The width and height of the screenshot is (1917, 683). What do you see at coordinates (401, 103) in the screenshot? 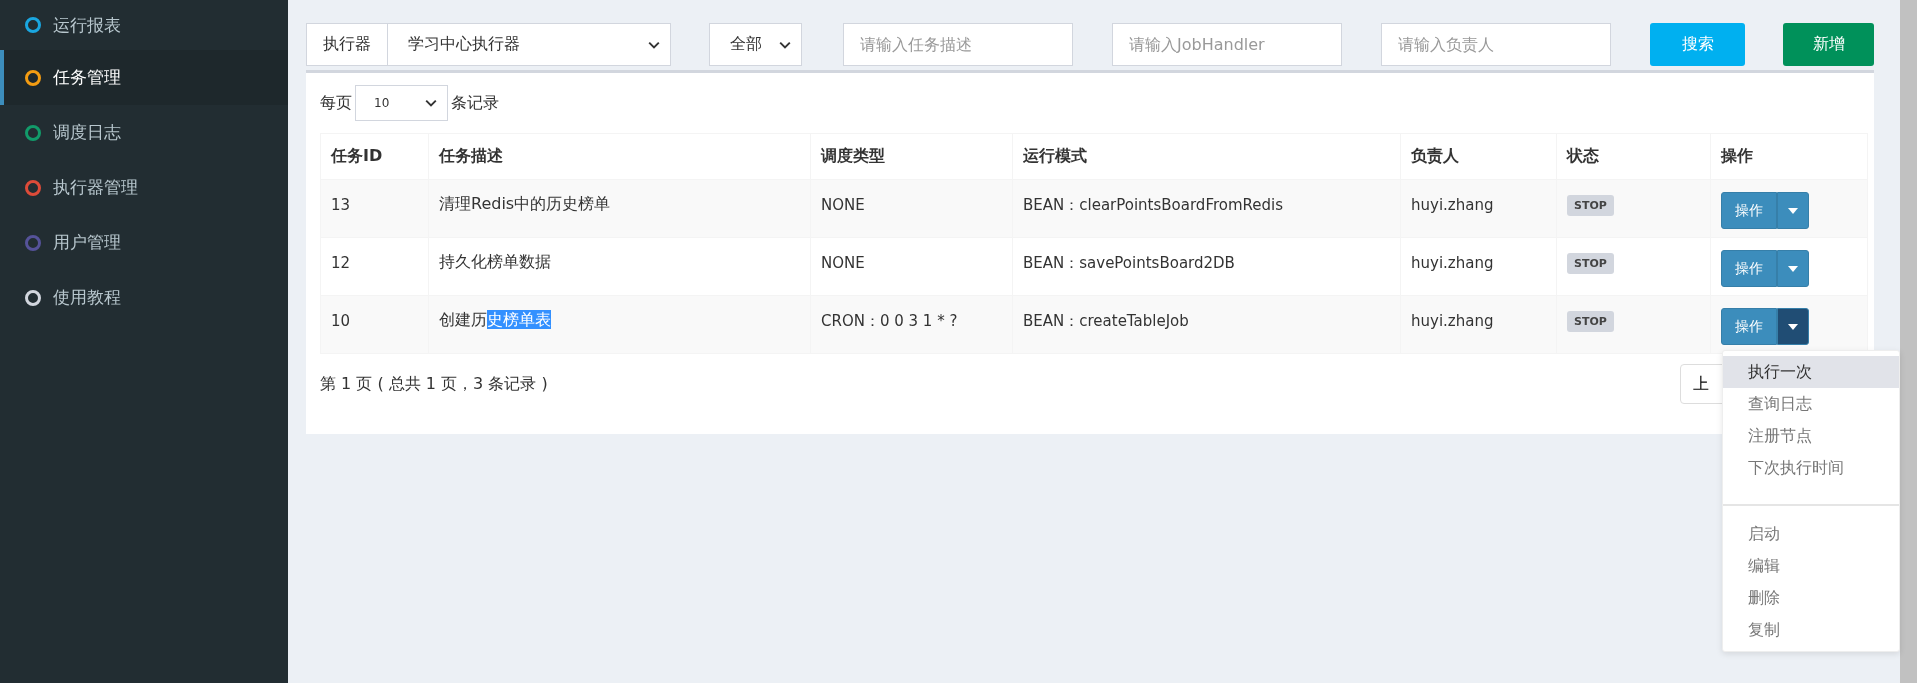
I see `page-size-select: 10` at bounding box center [401, 103].